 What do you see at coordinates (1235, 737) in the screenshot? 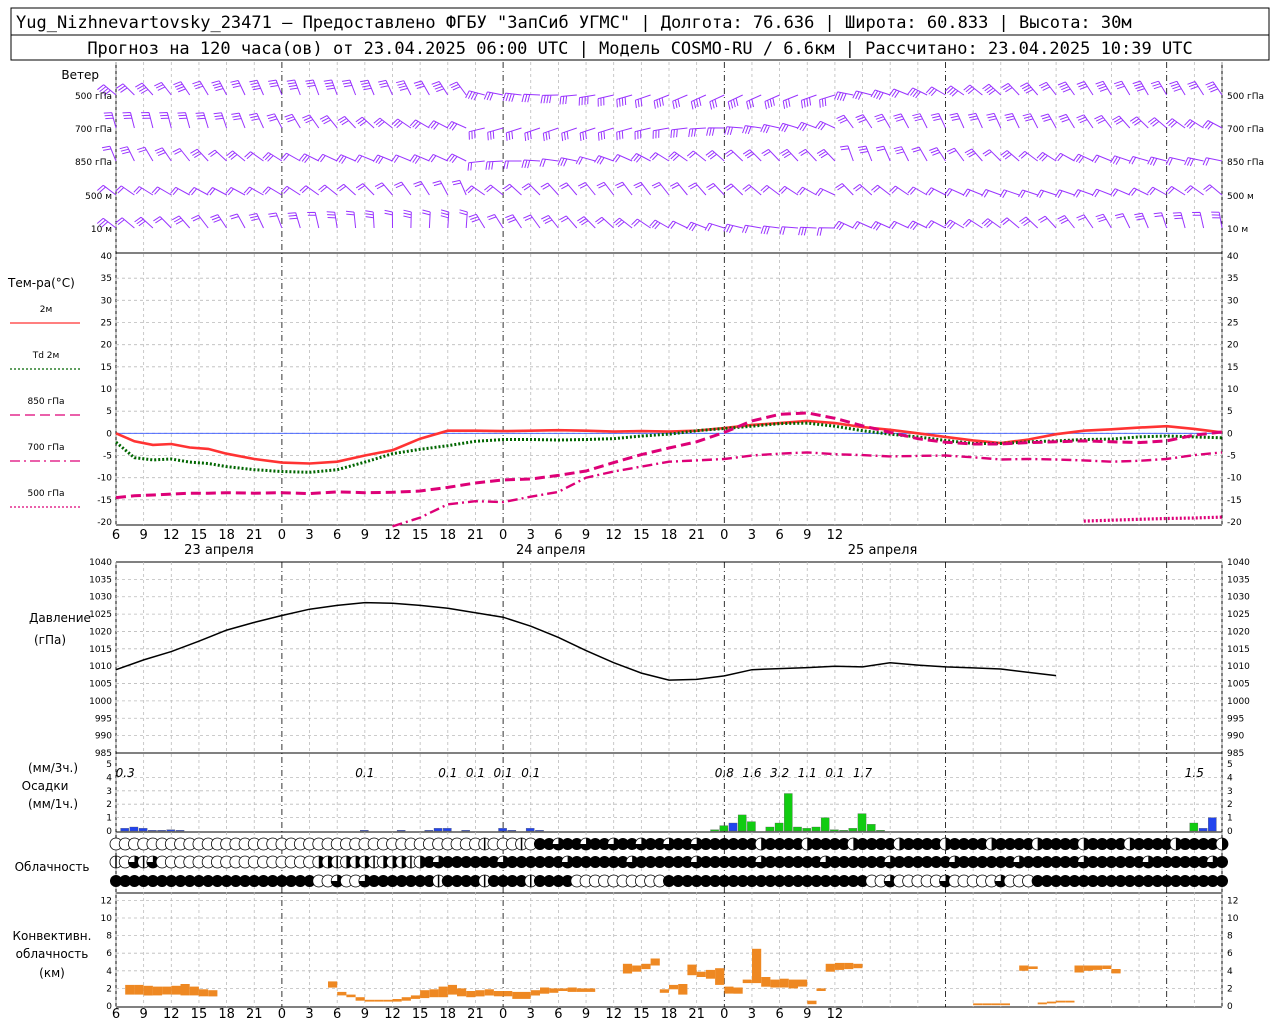
I see `press-tick-right: 990` at bounding box center [1235, 737].